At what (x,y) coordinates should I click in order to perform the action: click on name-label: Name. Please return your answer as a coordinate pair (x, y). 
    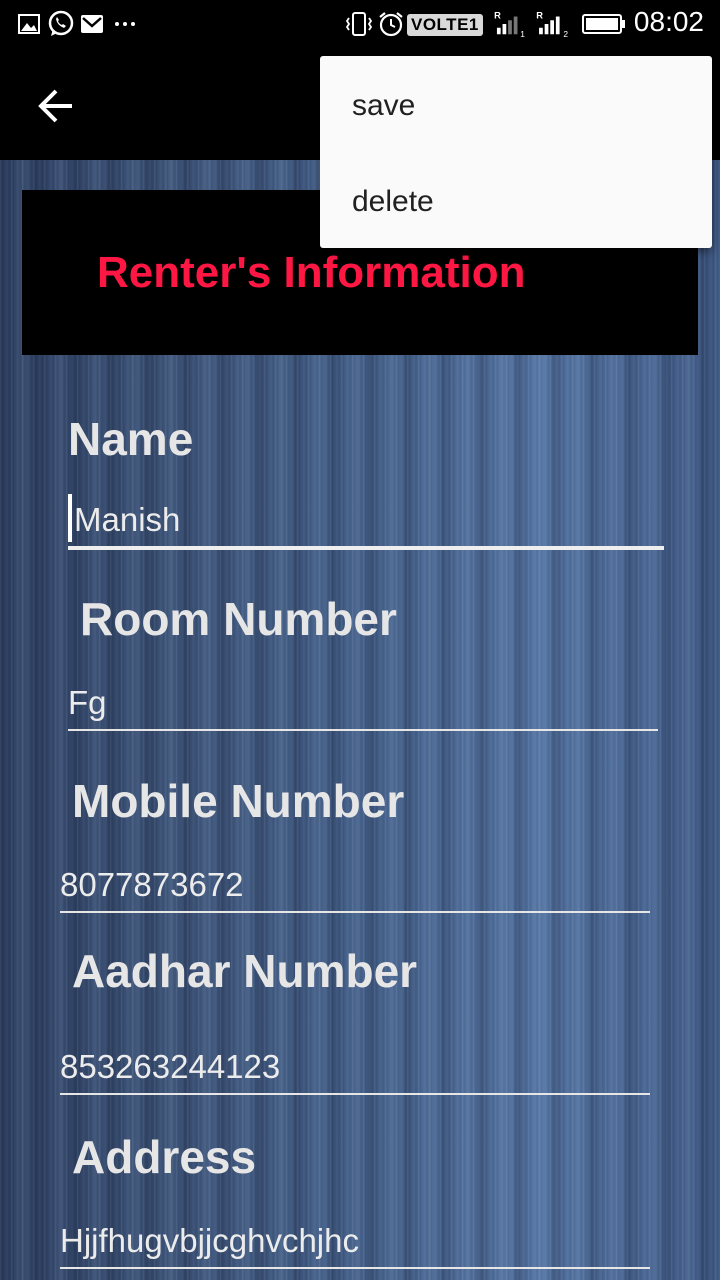
    Looking at the image, I should click on (131, 439).